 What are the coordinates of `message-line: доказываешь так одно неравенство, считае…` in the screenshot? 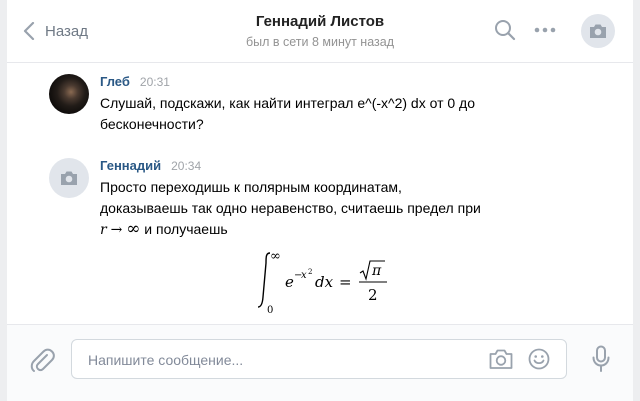 It's located at (290, 208).